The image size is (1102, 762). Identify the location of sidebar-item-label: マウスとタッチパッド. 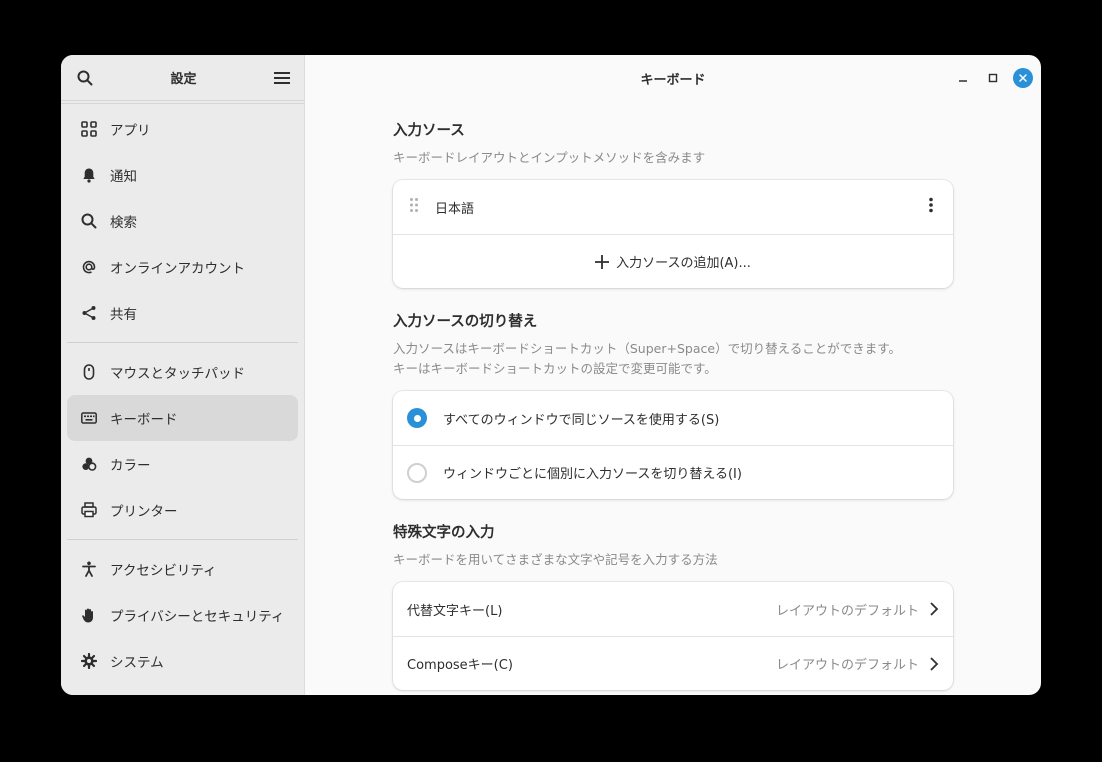
(177, 374).